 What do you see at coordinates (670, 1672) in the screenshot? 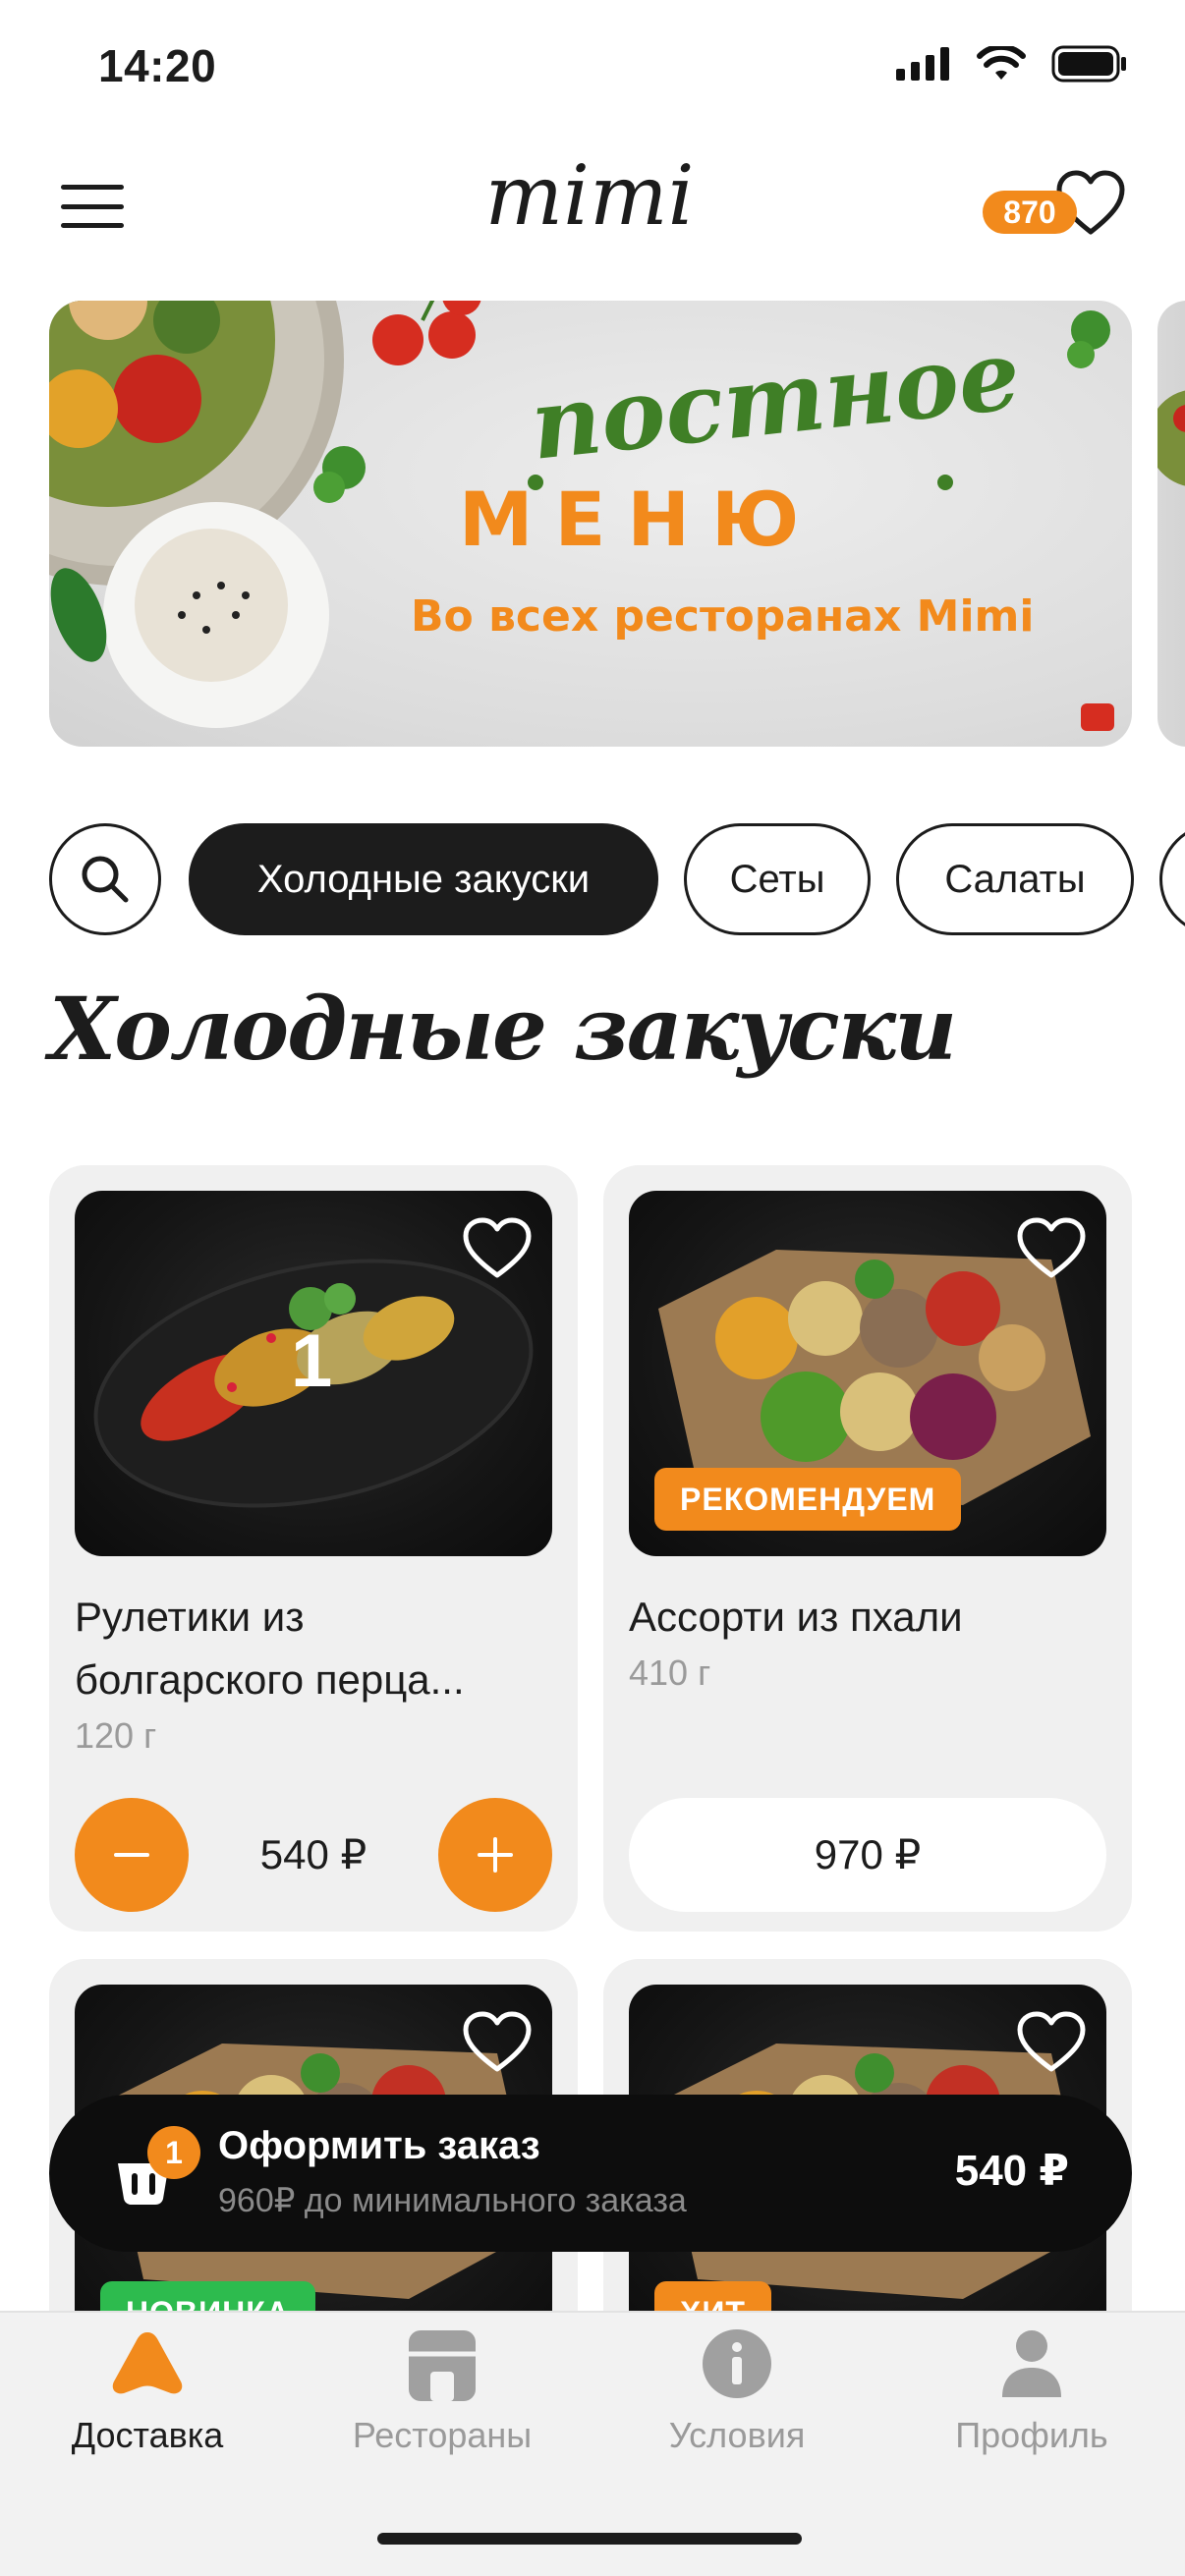
I see `product-weight: 410 г` at bounding box center [670, 1672].